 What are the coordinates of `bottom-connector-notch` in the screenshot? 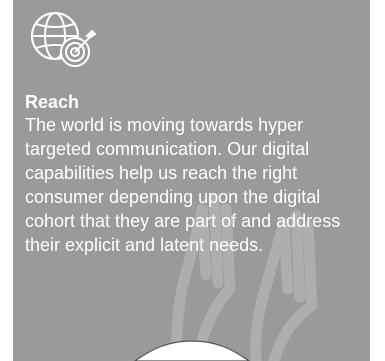 It's located at (192, 350).